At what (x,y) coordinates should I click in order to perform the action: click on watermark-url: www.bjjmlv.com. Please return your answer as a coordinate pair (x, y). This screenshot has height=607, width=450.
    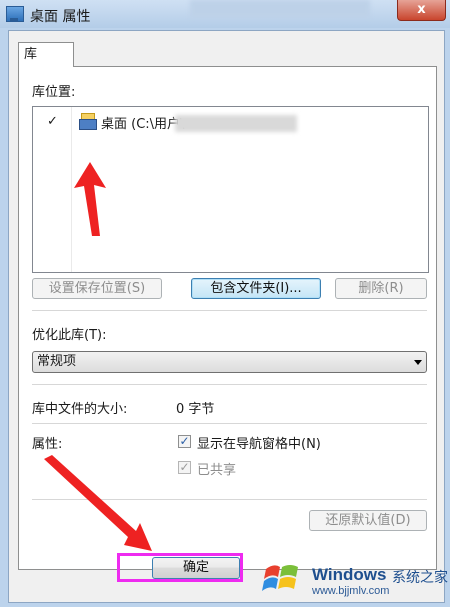
    Looking at the image, I should click on (351, 591).